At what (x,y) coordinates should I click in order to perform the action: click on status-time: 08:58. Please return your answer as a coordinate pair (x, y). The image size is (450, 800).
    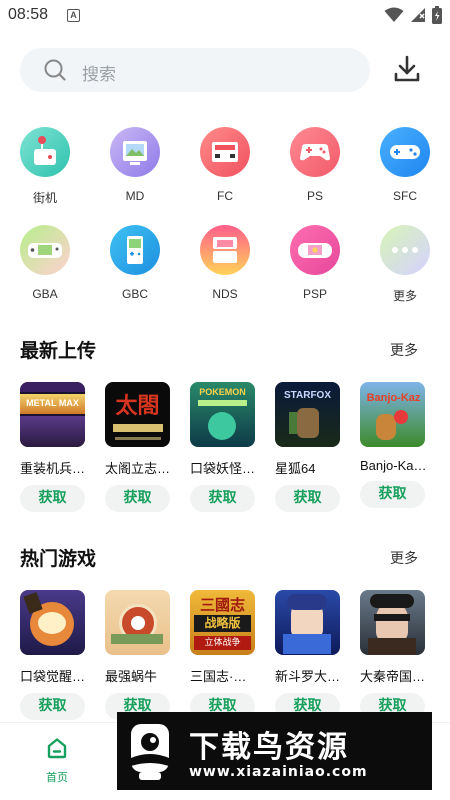
    Looking at the image, I should click on (28, 14).